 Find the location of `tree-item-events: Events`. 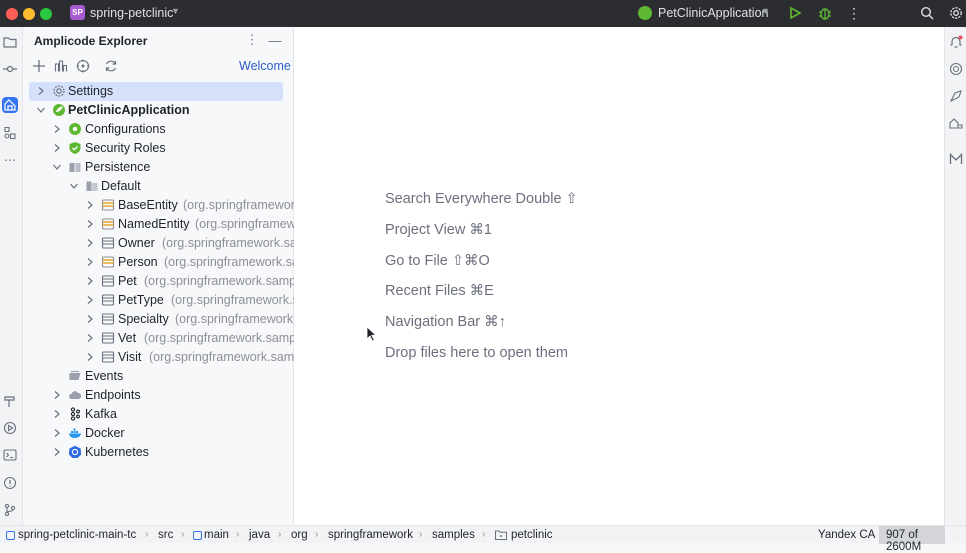

tree-item-events: Events is located at coordinates (158, 376).